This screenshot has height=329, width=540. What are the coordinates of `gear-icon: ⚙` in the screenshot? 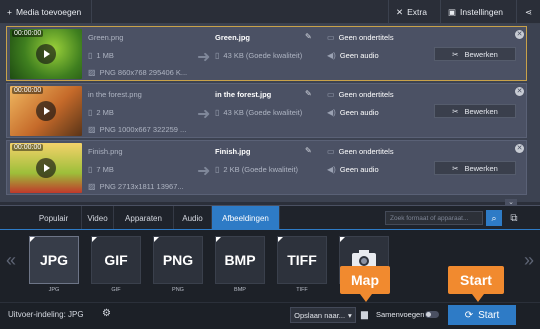 It's located at (108, 314).